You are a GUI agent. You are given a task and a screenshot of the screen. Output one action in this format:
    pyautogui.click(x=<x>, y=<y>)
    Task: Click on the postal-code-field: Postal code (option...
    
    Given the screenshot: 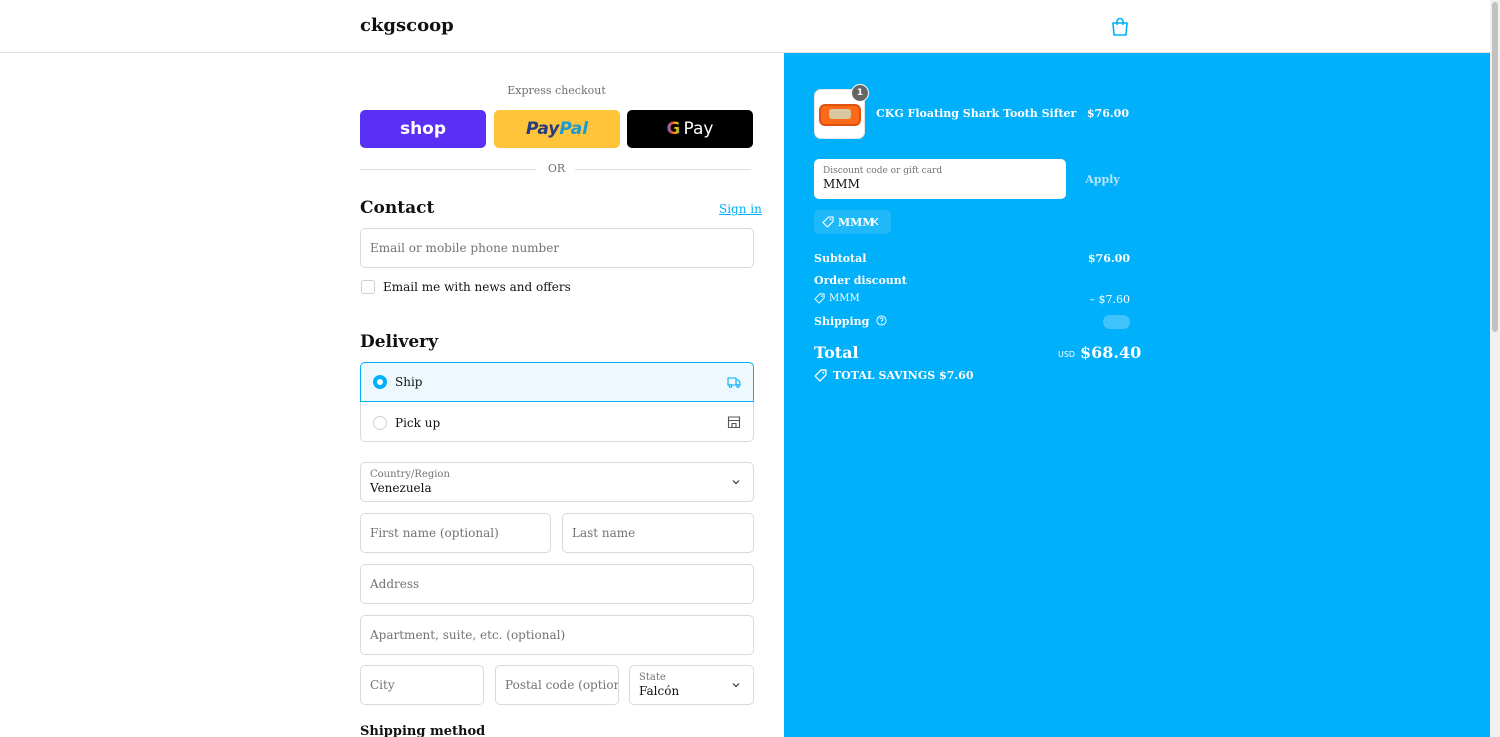 What is the action you would take?
    pyautogui.click(x=557, y=685)
    